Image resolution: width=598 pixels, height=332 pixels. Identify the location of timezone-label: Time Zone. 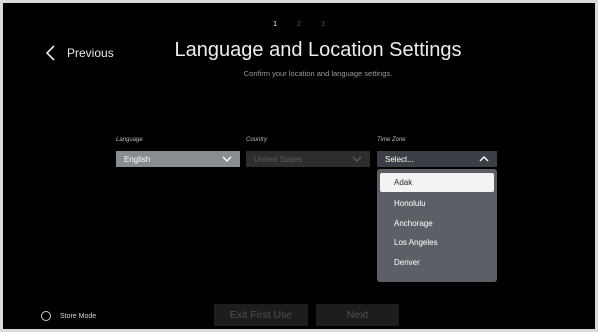
(391, 140).